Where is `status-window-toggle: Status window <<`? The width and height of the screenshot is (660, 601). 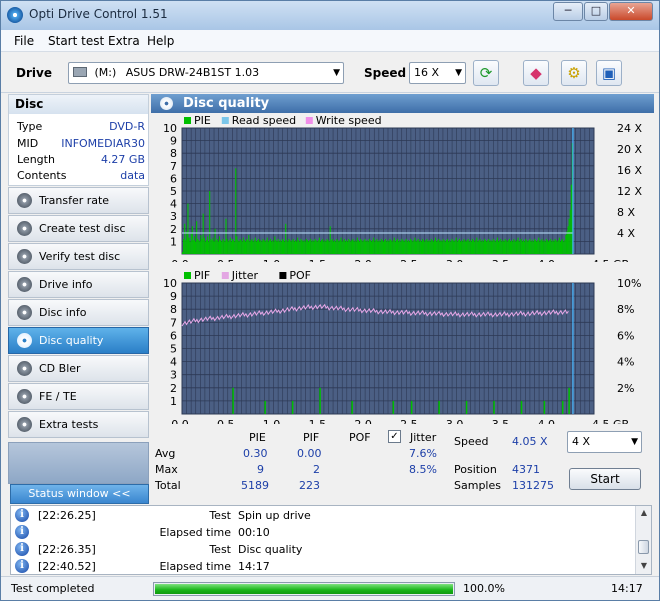 status-window-toggle: Status window << is located at coordinates (79, 494).